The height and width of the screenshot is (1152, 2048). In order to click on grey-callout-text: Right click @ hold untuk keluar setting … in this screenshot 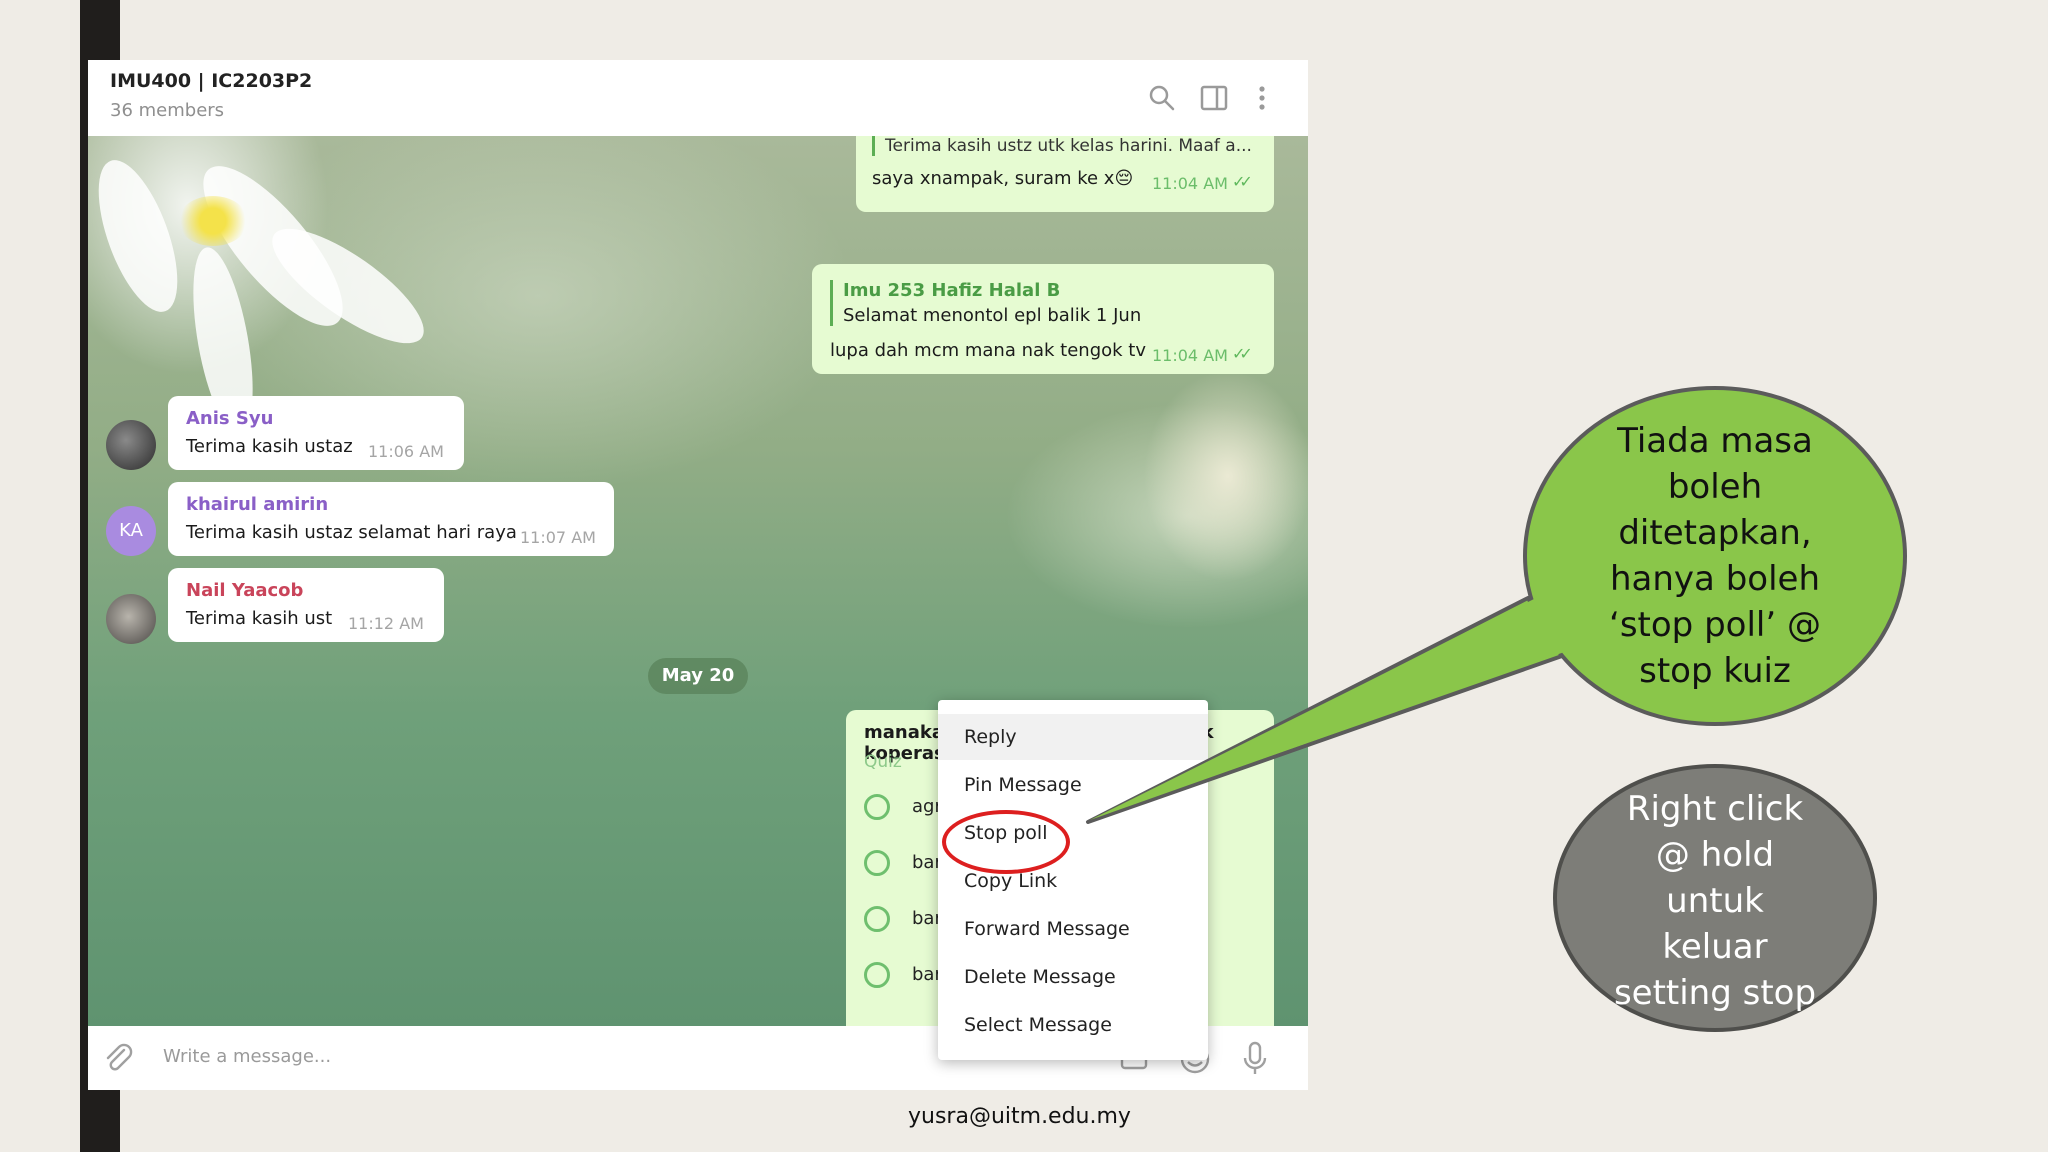, I will do `click(1715, 901)`.